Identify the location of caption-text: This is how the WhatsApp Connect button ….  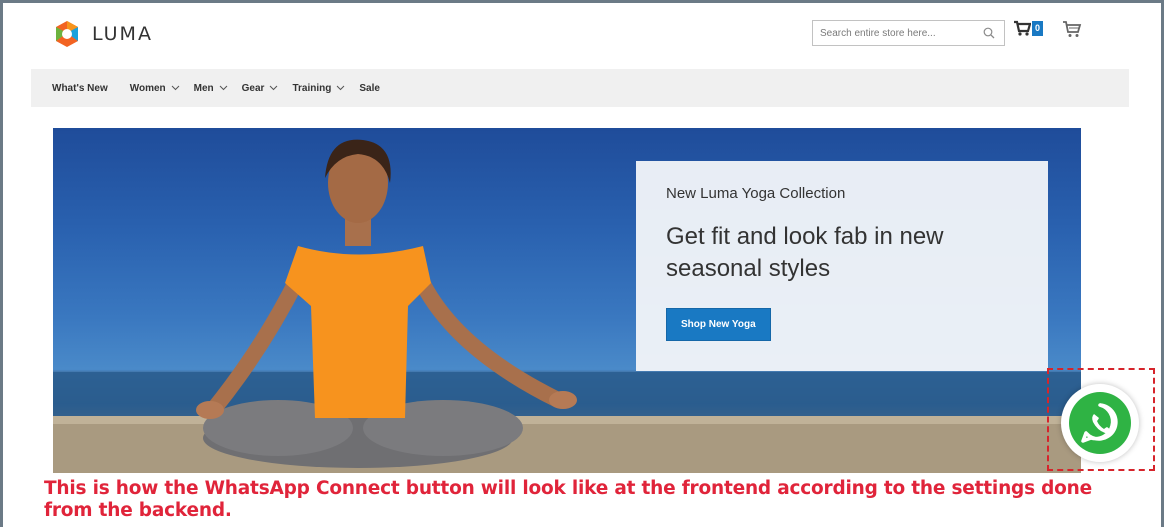
(568, 499).